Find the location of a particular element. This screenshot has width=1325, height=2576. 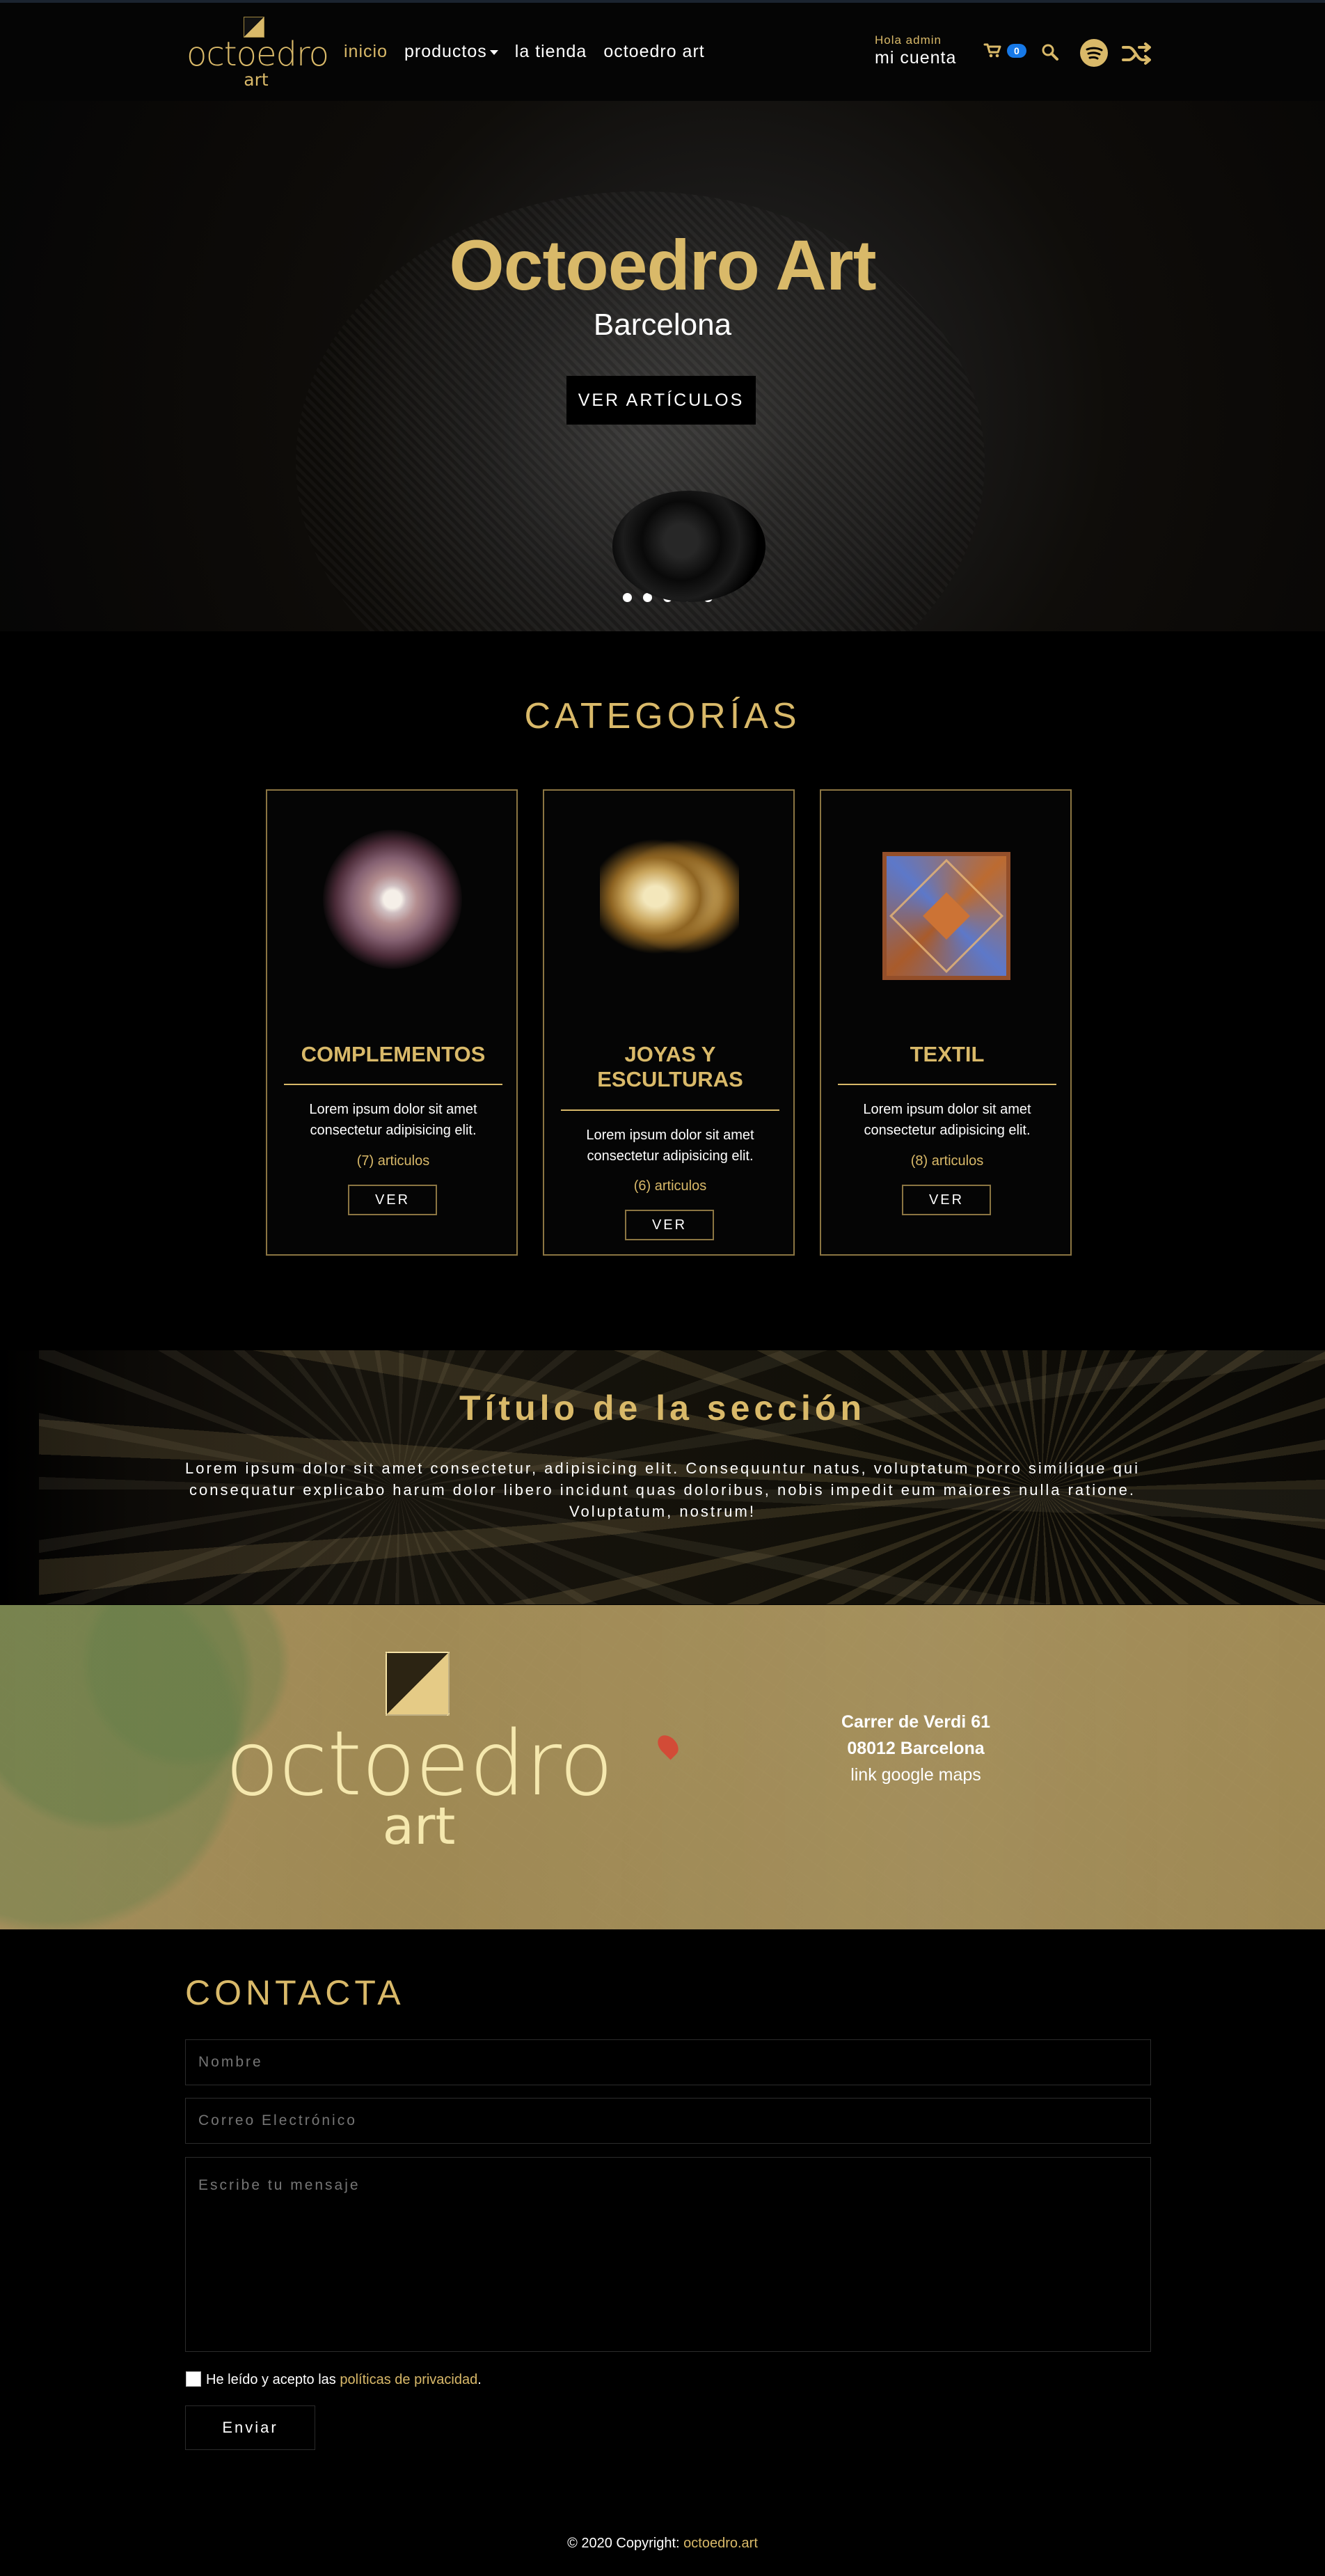

carousel-indicators is located at coordinates (668, 597).